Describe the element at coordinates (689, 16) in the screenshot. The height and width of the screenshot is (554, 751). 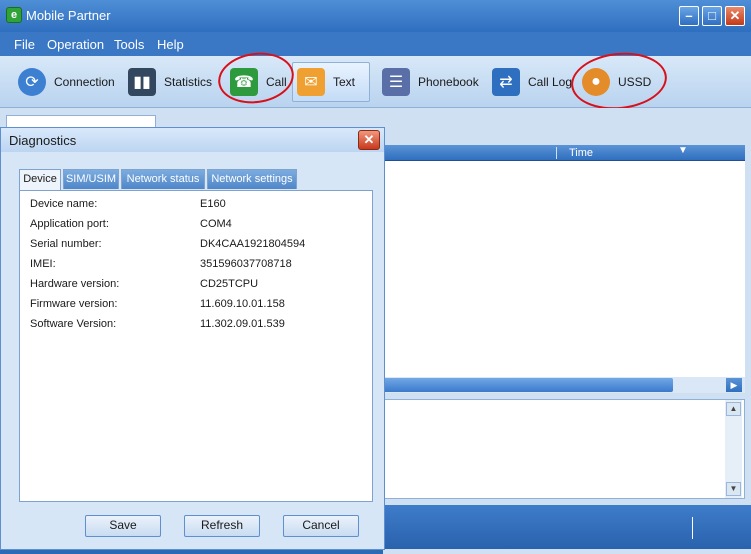
I see `minimize-button: –` at that location.